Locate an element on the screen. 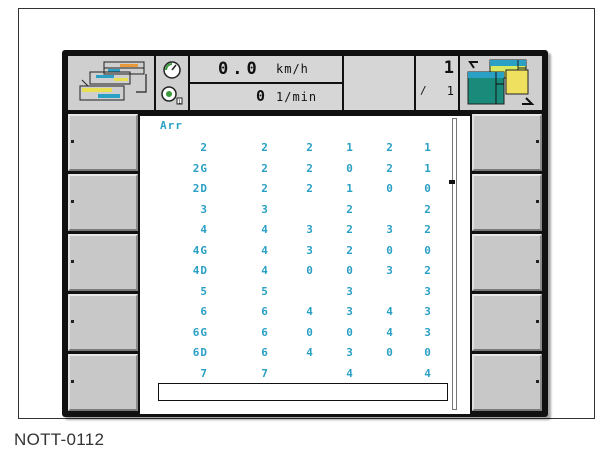  table-row: 4 4 3 2 3 2 is located at coordinates (310, 232).